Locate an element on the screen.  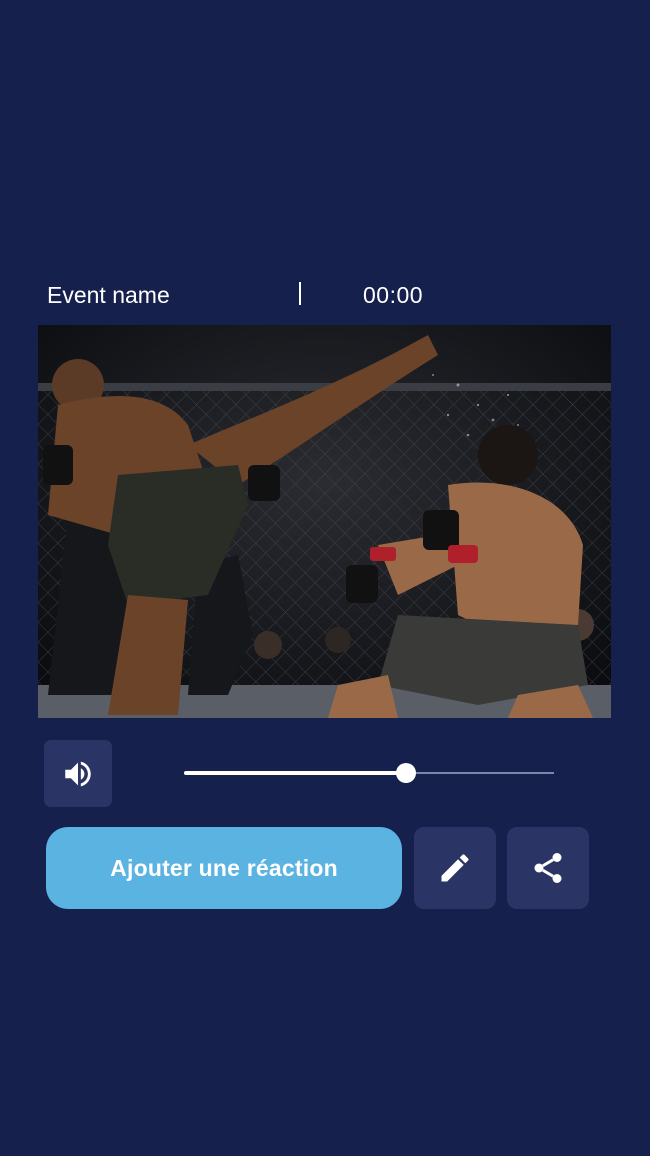
share-icon is located at coordinates (548, 868).